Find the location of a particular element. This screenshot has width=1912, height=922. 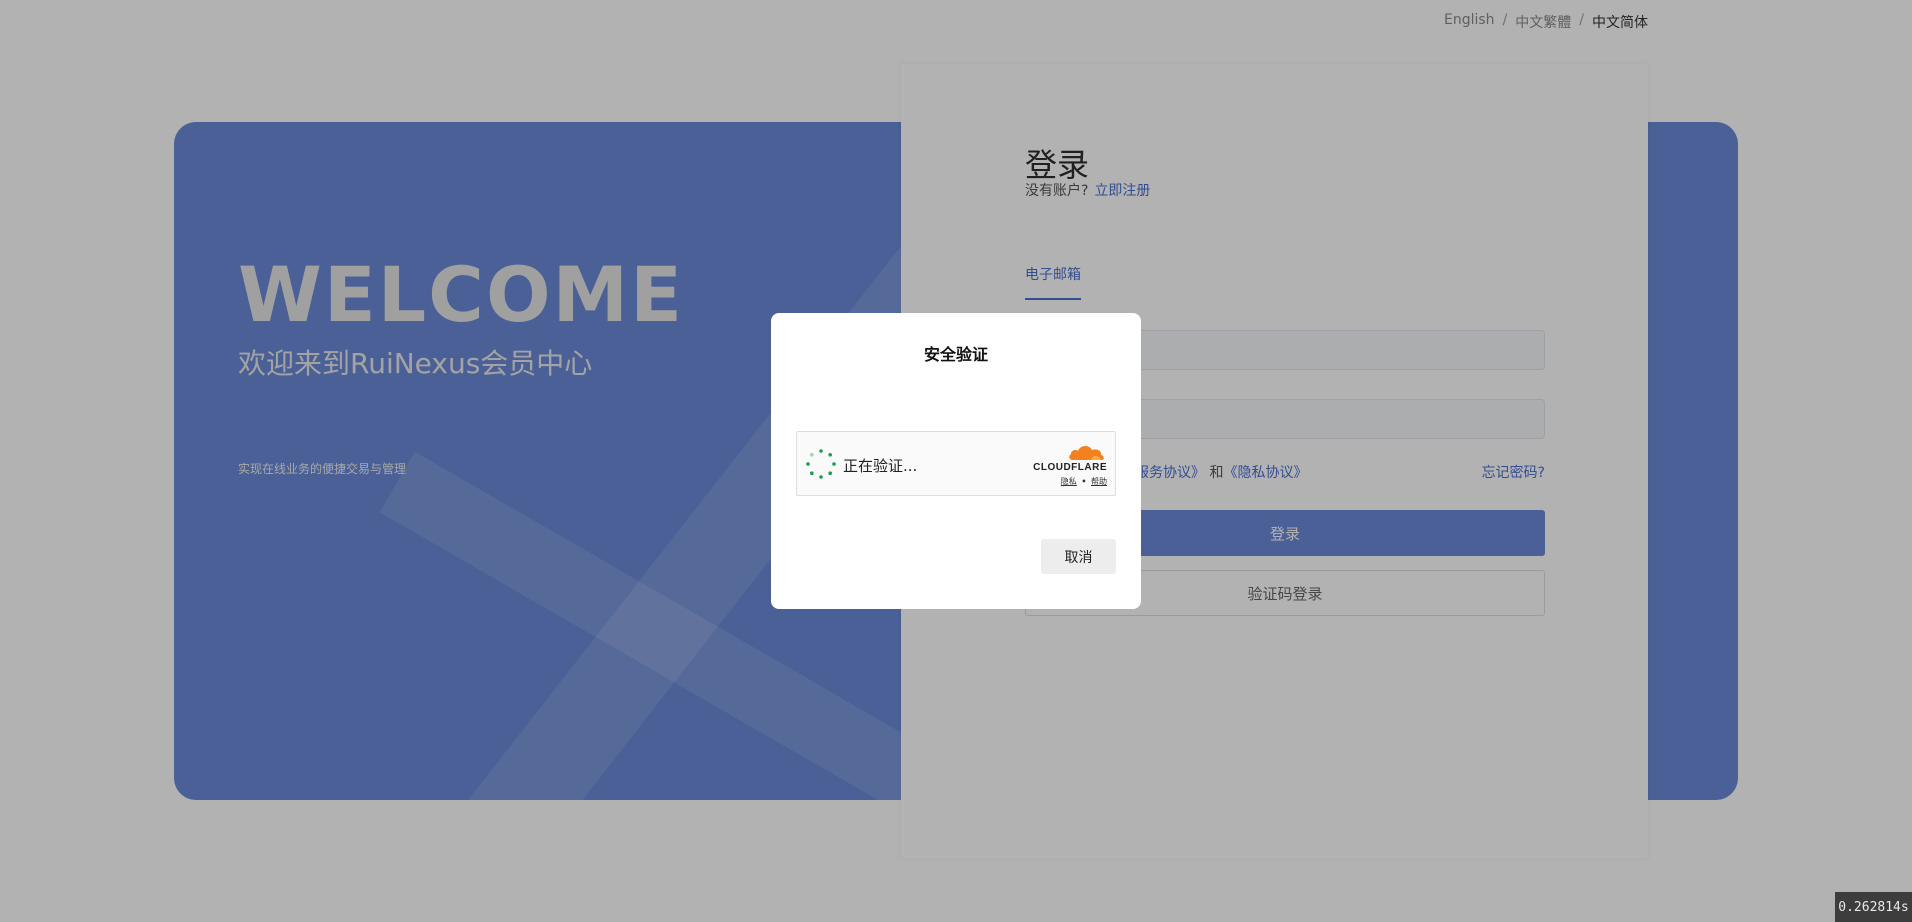

cloudflare-links: 隐私 • 帮助 is located at coordinates (1084, 481).